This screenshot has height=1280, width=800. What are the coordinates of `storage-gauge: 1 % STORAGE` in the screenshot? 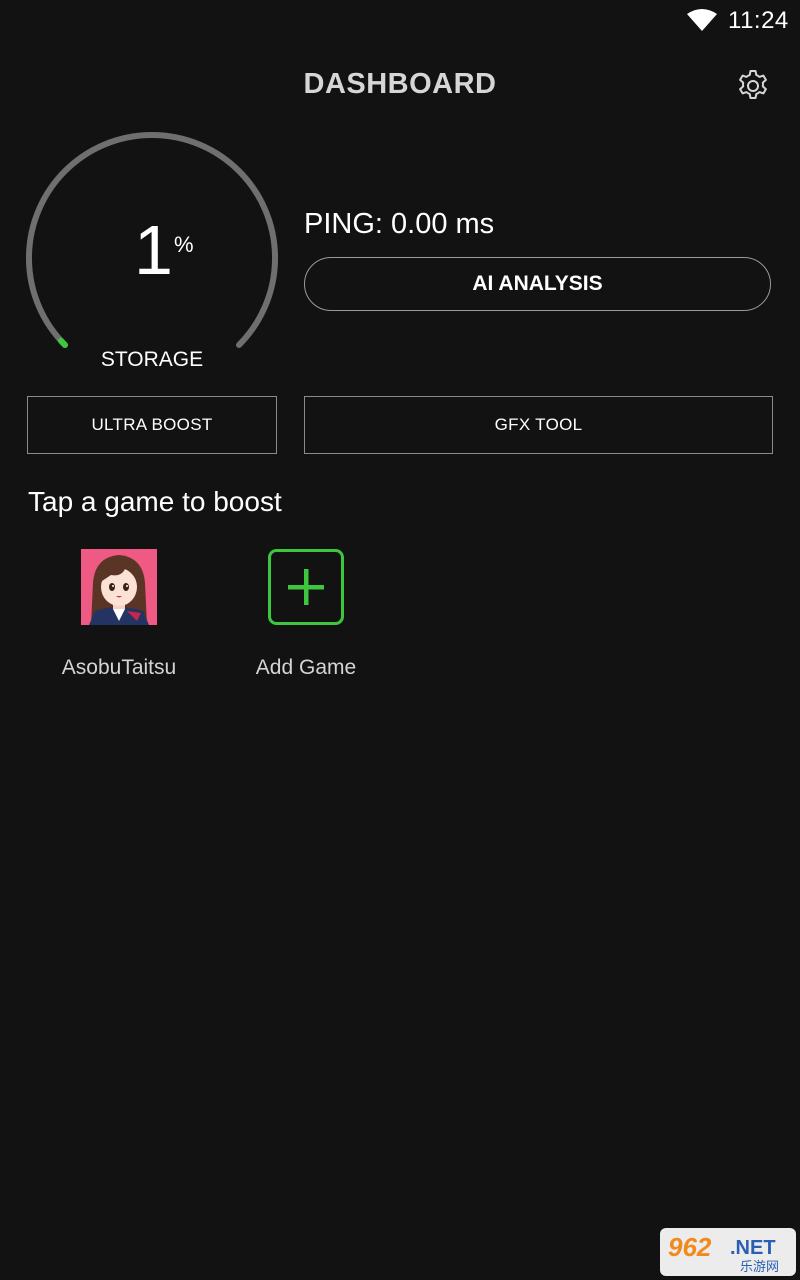 It's located at (152, 260).